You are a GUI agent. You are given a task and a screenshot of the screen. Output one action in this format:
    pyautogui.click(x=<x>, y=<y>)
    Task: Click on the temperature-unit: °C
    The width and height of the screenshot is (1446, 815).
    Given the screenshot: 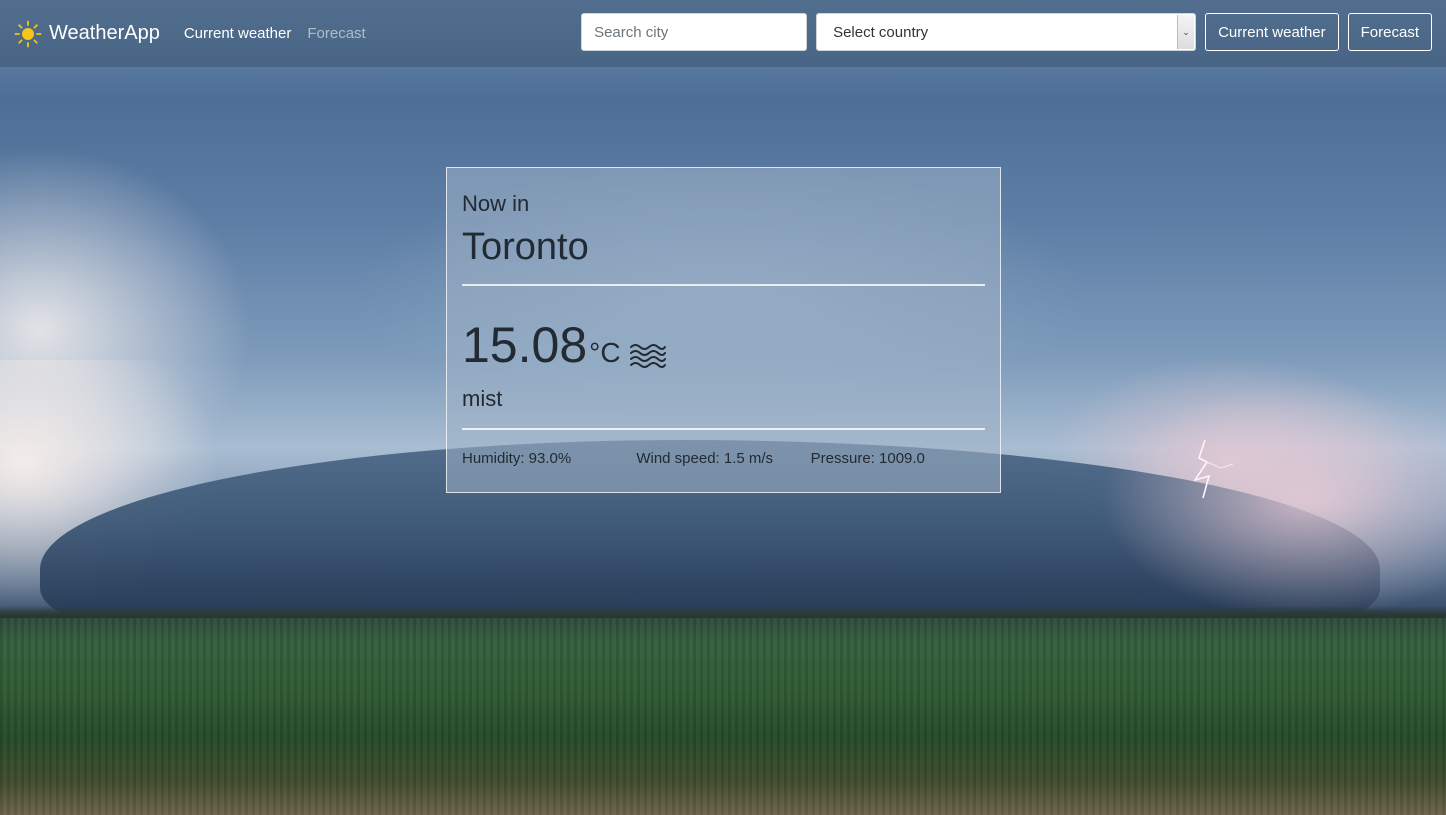 What is the action you would take?
    pyautogui.click(x=605, y=353)
    